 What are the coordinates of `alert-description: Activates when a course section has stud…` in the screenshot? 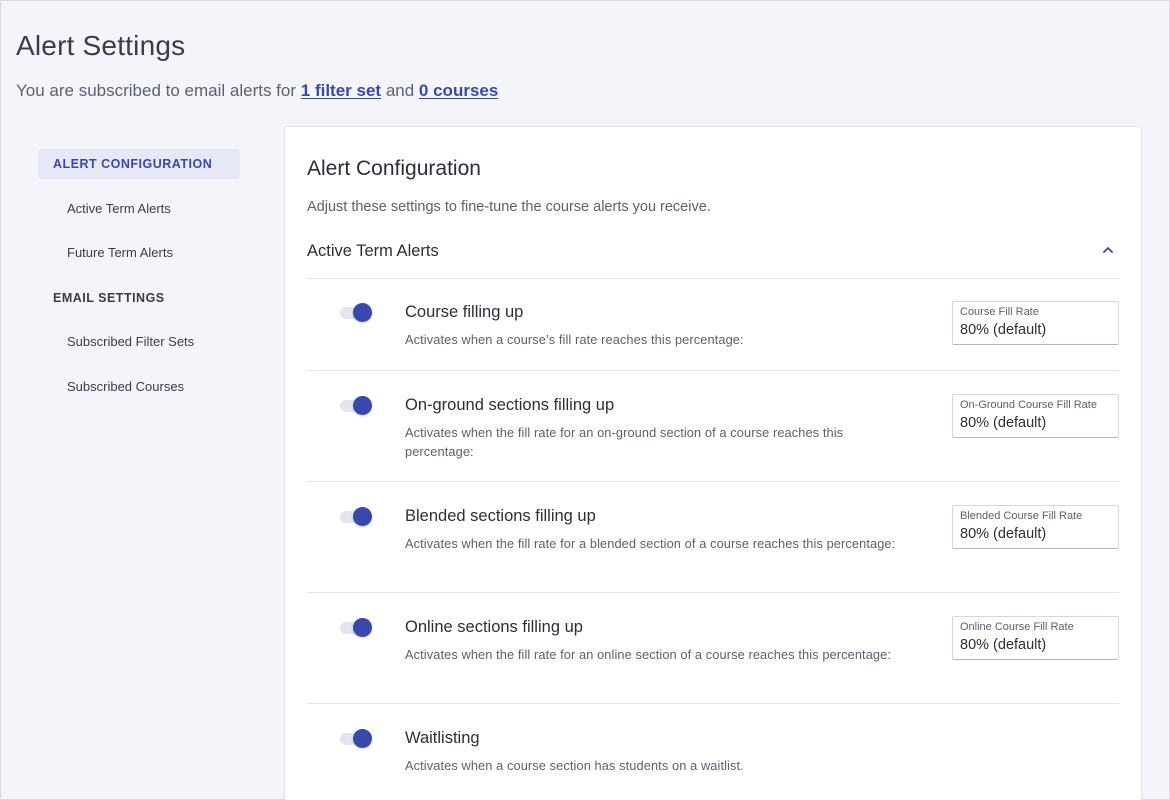 It's located at (574, 765).